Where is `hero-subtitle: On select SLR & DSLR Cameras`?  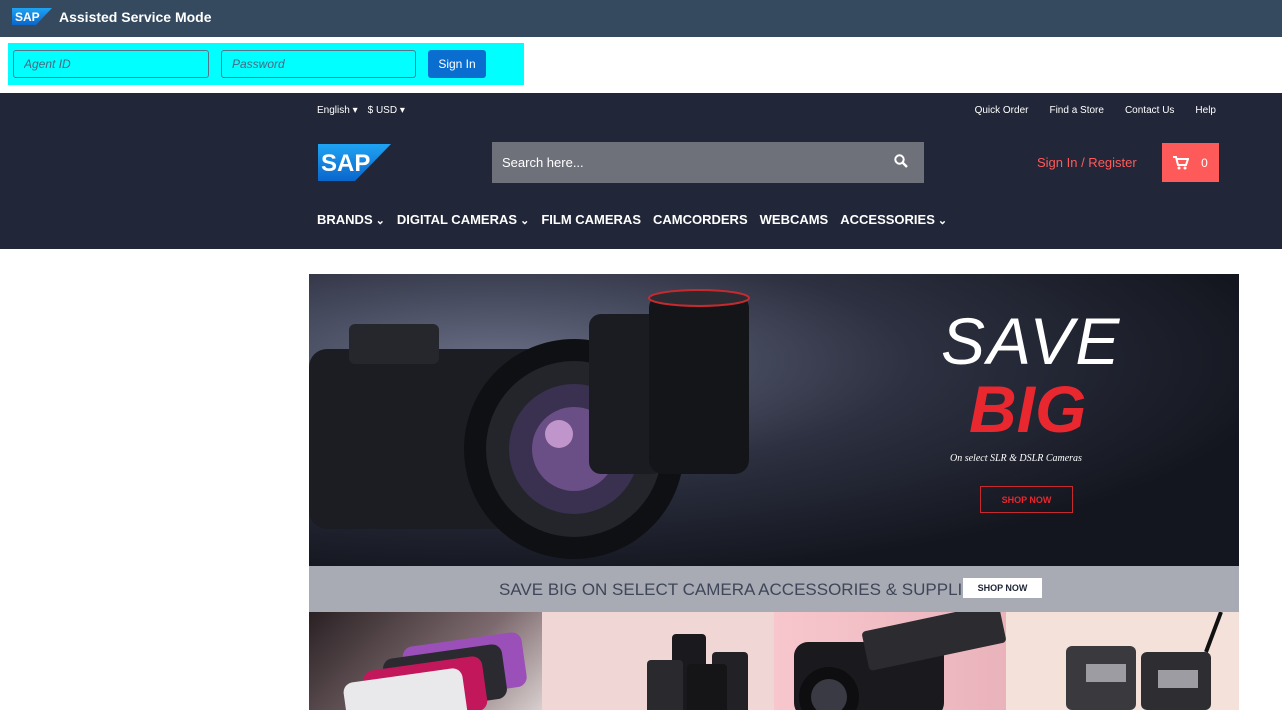 hero-subtitle: On select SLR & DSLR Cameras is located at coordinates (1016, 458).